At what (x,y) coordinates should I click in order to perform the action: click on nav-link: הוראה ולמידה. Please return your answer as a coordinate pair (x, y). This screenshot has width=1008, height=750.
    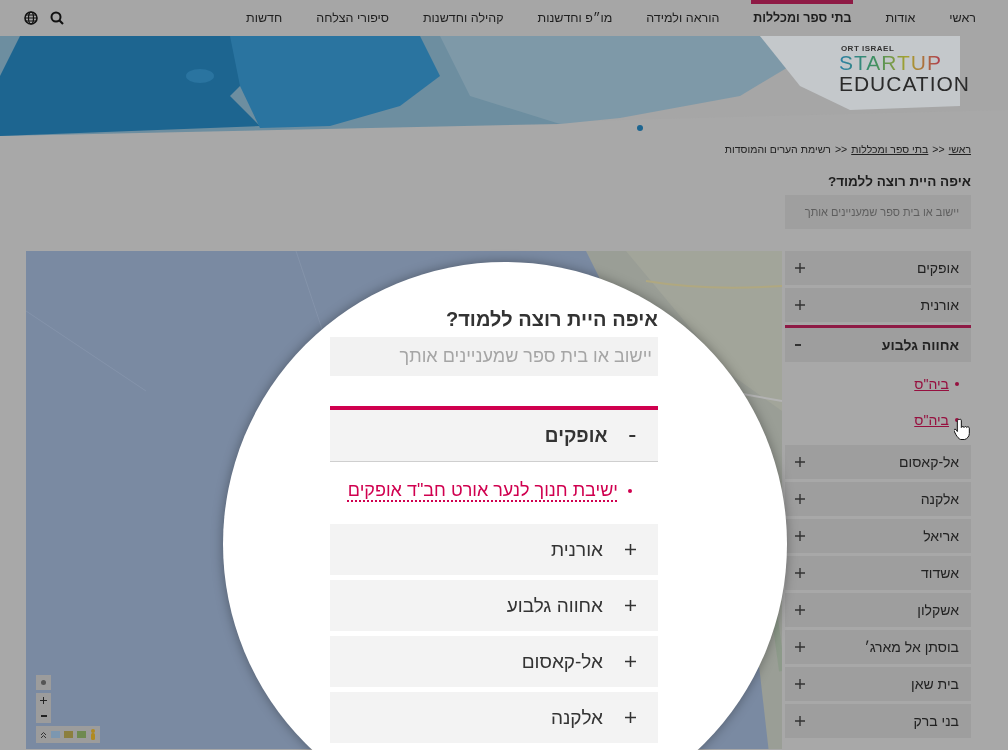
    Looking at the image, I should click on (683, 18).